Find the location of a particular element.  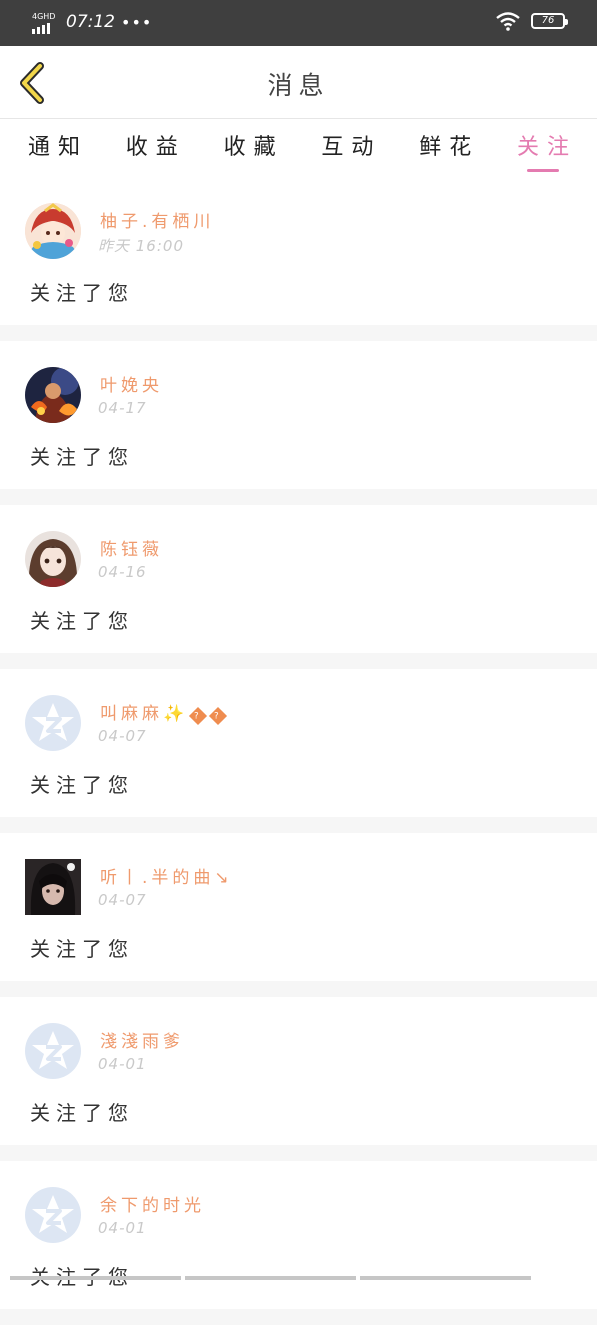

wifi-icon is located at coordinates (508, 21).